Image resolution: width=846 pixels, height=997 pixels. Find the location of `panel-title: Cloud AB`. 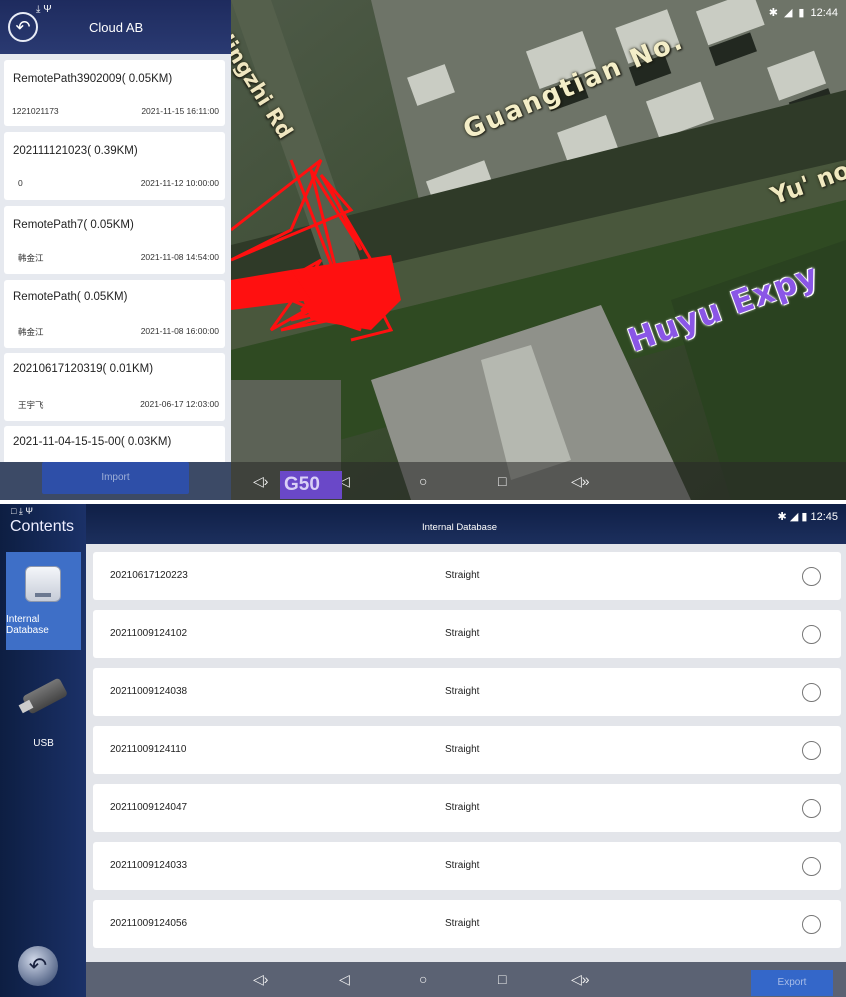

panel-title: Cloud AB is located at coordinates (116, 27).